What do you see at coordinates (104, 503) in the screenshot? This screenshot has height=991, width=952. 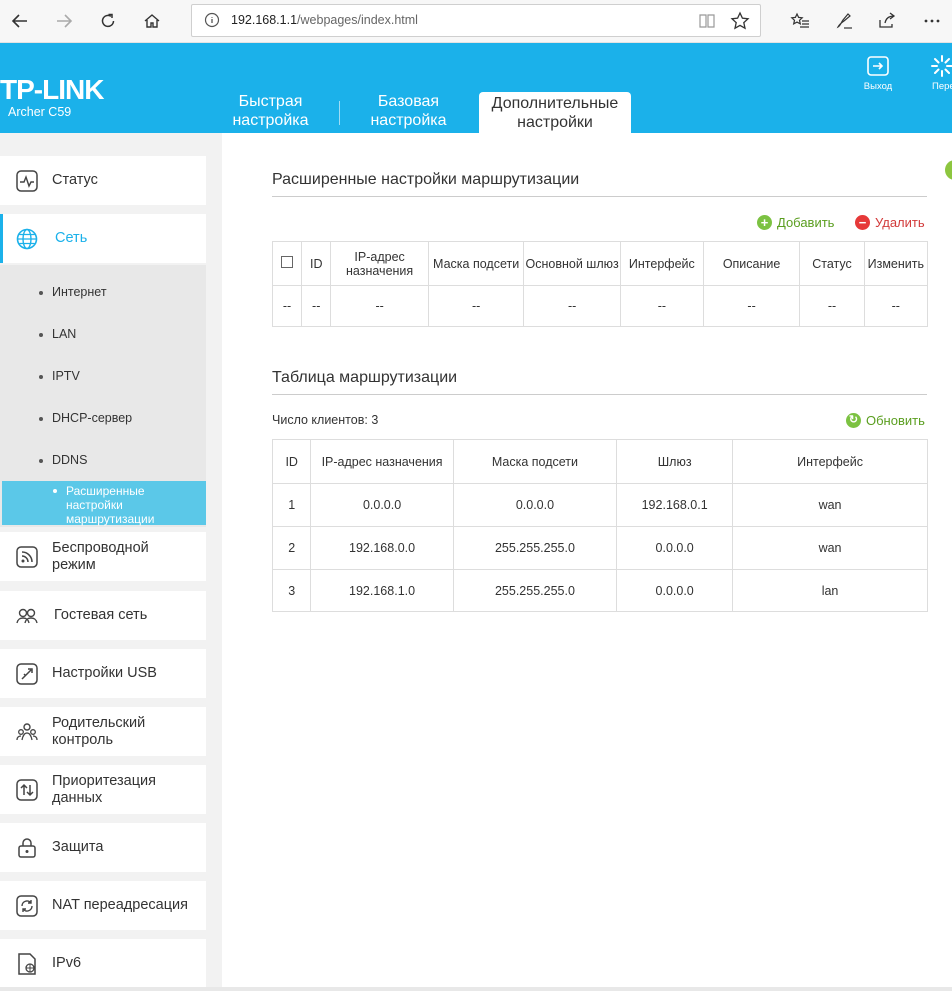 I see `submenu-advanced-routing: Расширенные настройки маршрутизации` at bounding box center [104, 503].